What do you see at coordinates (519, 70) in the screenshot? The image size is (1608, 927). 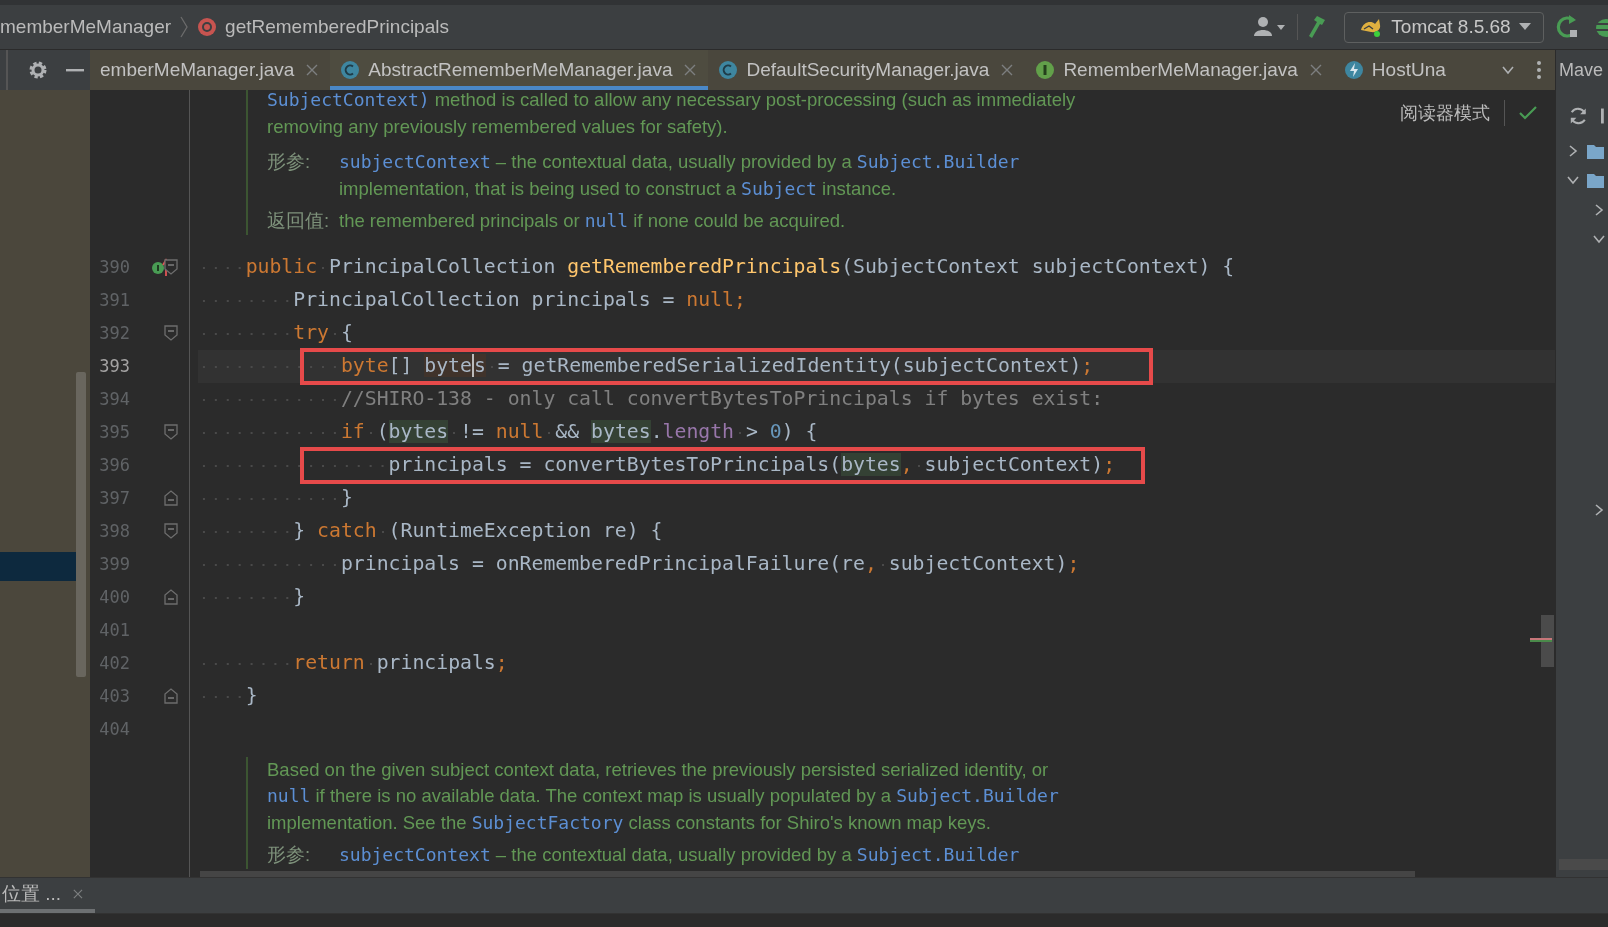 I see `editor-tab: AbstractRememberMeManager.java` at bounding box center [519, 70].